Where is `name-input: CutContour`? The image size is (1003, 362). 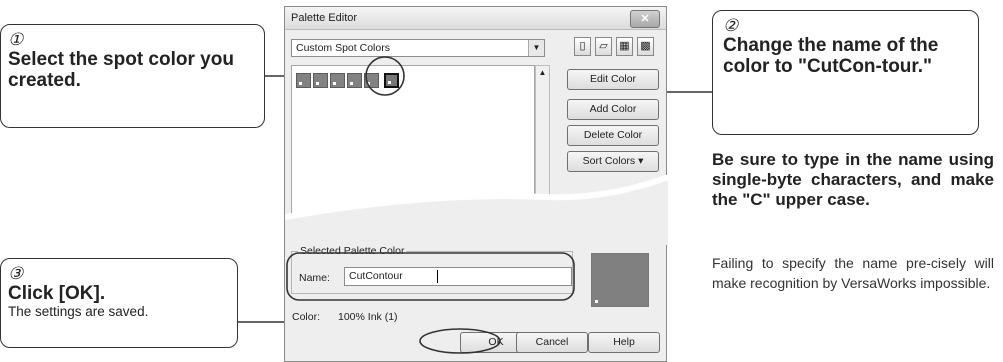
name-input: CutContour is located at coordinates (458, 276).